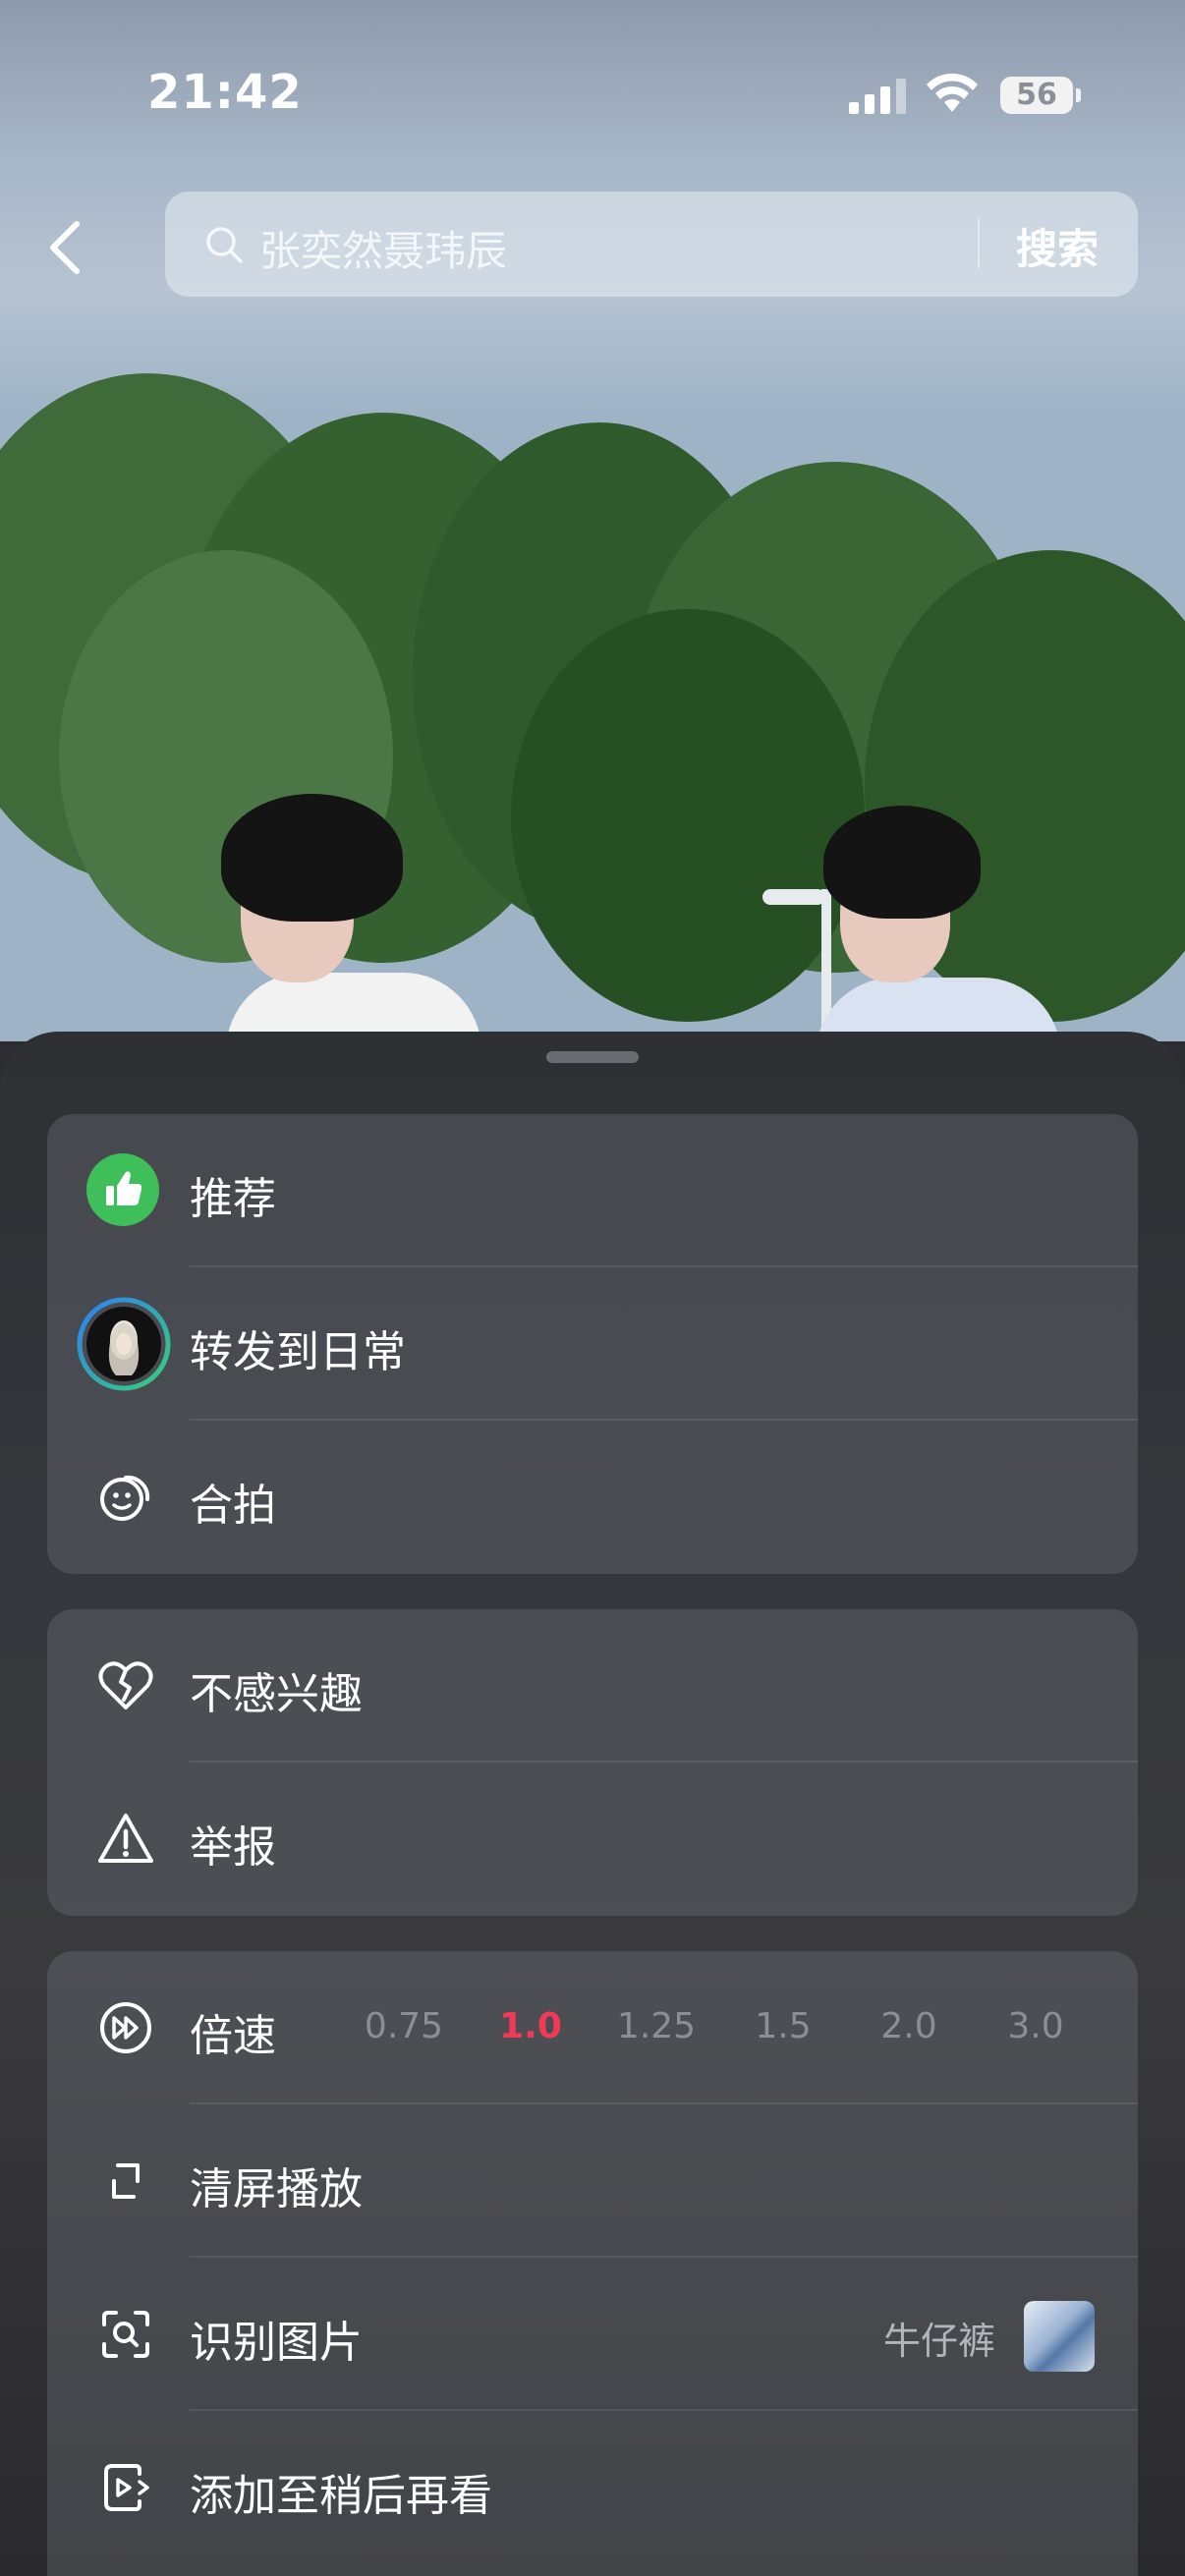 The height and width of the screenshot is (2576, 1185). What do you see at coordinates (592, 1190) in the screenshot?
I see `menu-item-recommend: 推荐` at bounding box center [592, 1190].